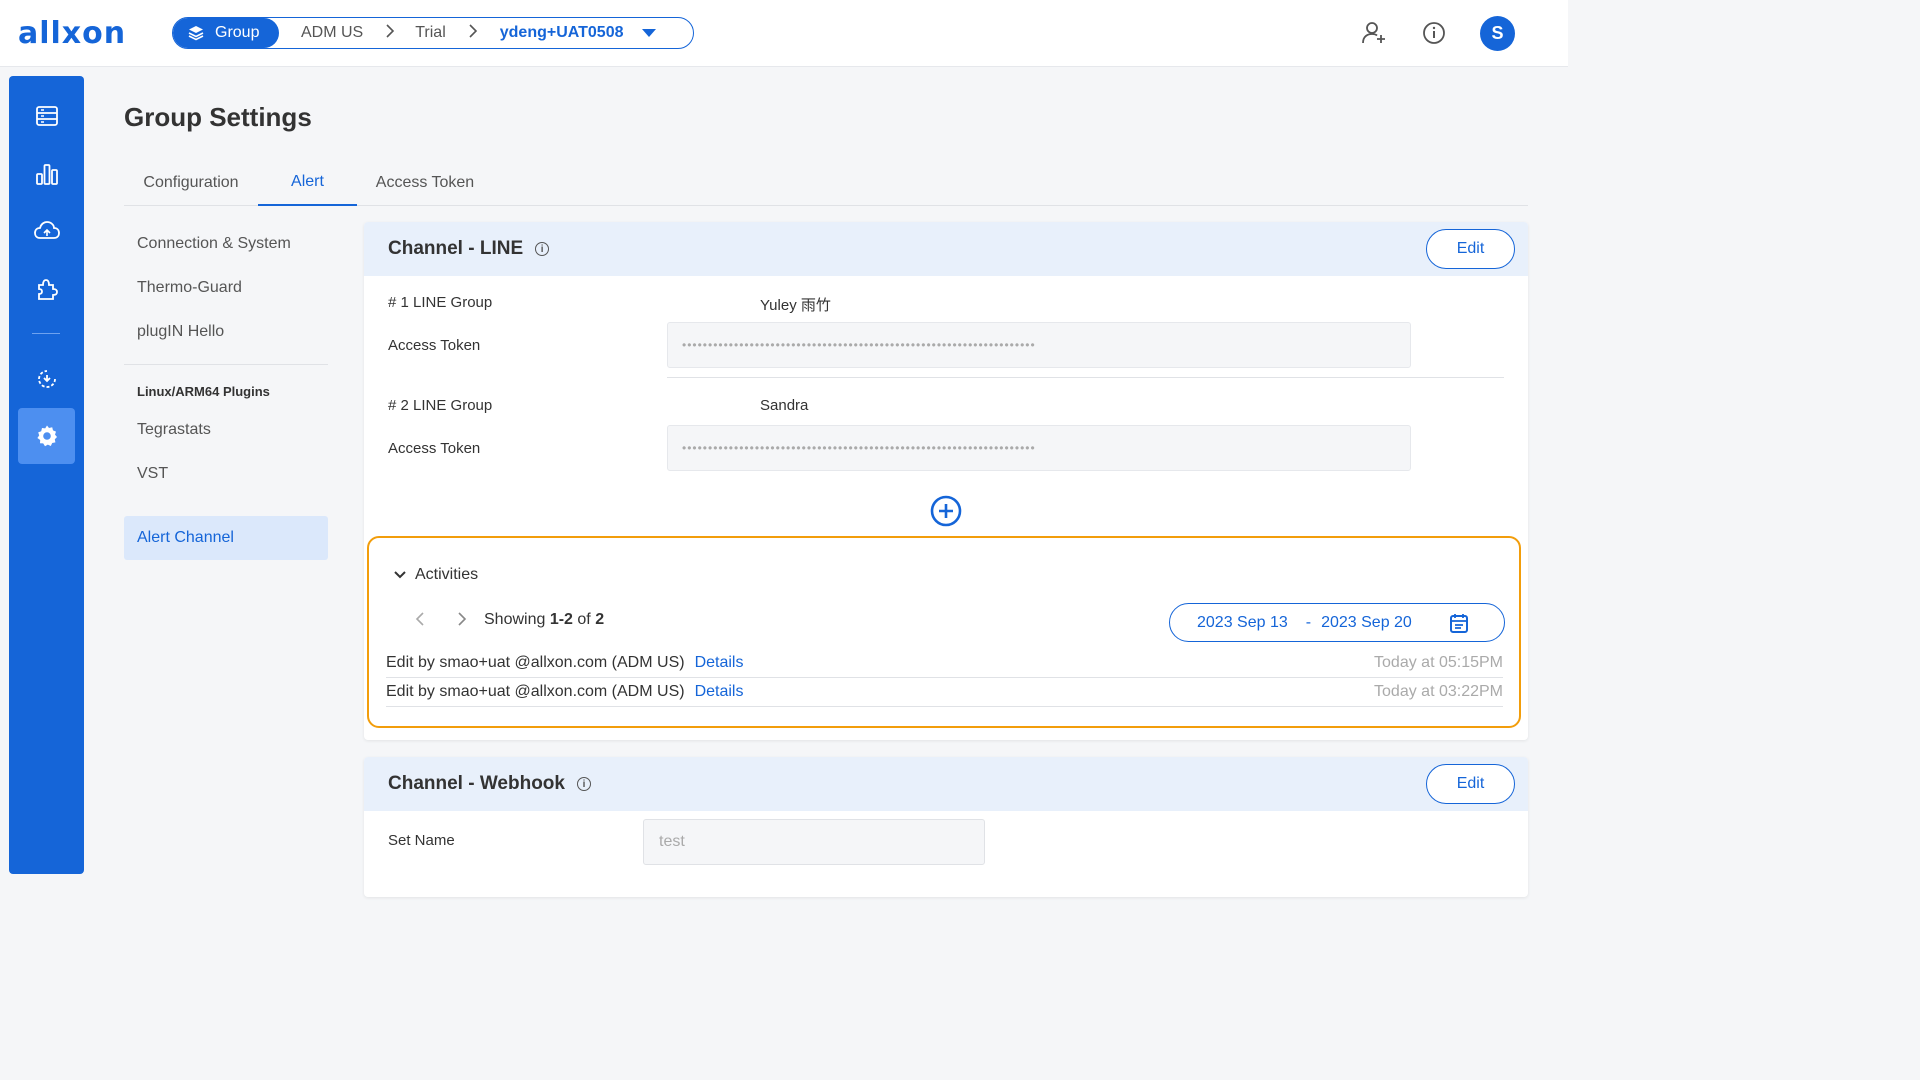 The image size is (1920, 1080). What do you see at coordinates (327, 33) in the screenshot?
I see `breadcrumb-item-org: ADM US` at bounding box center [327, 33].